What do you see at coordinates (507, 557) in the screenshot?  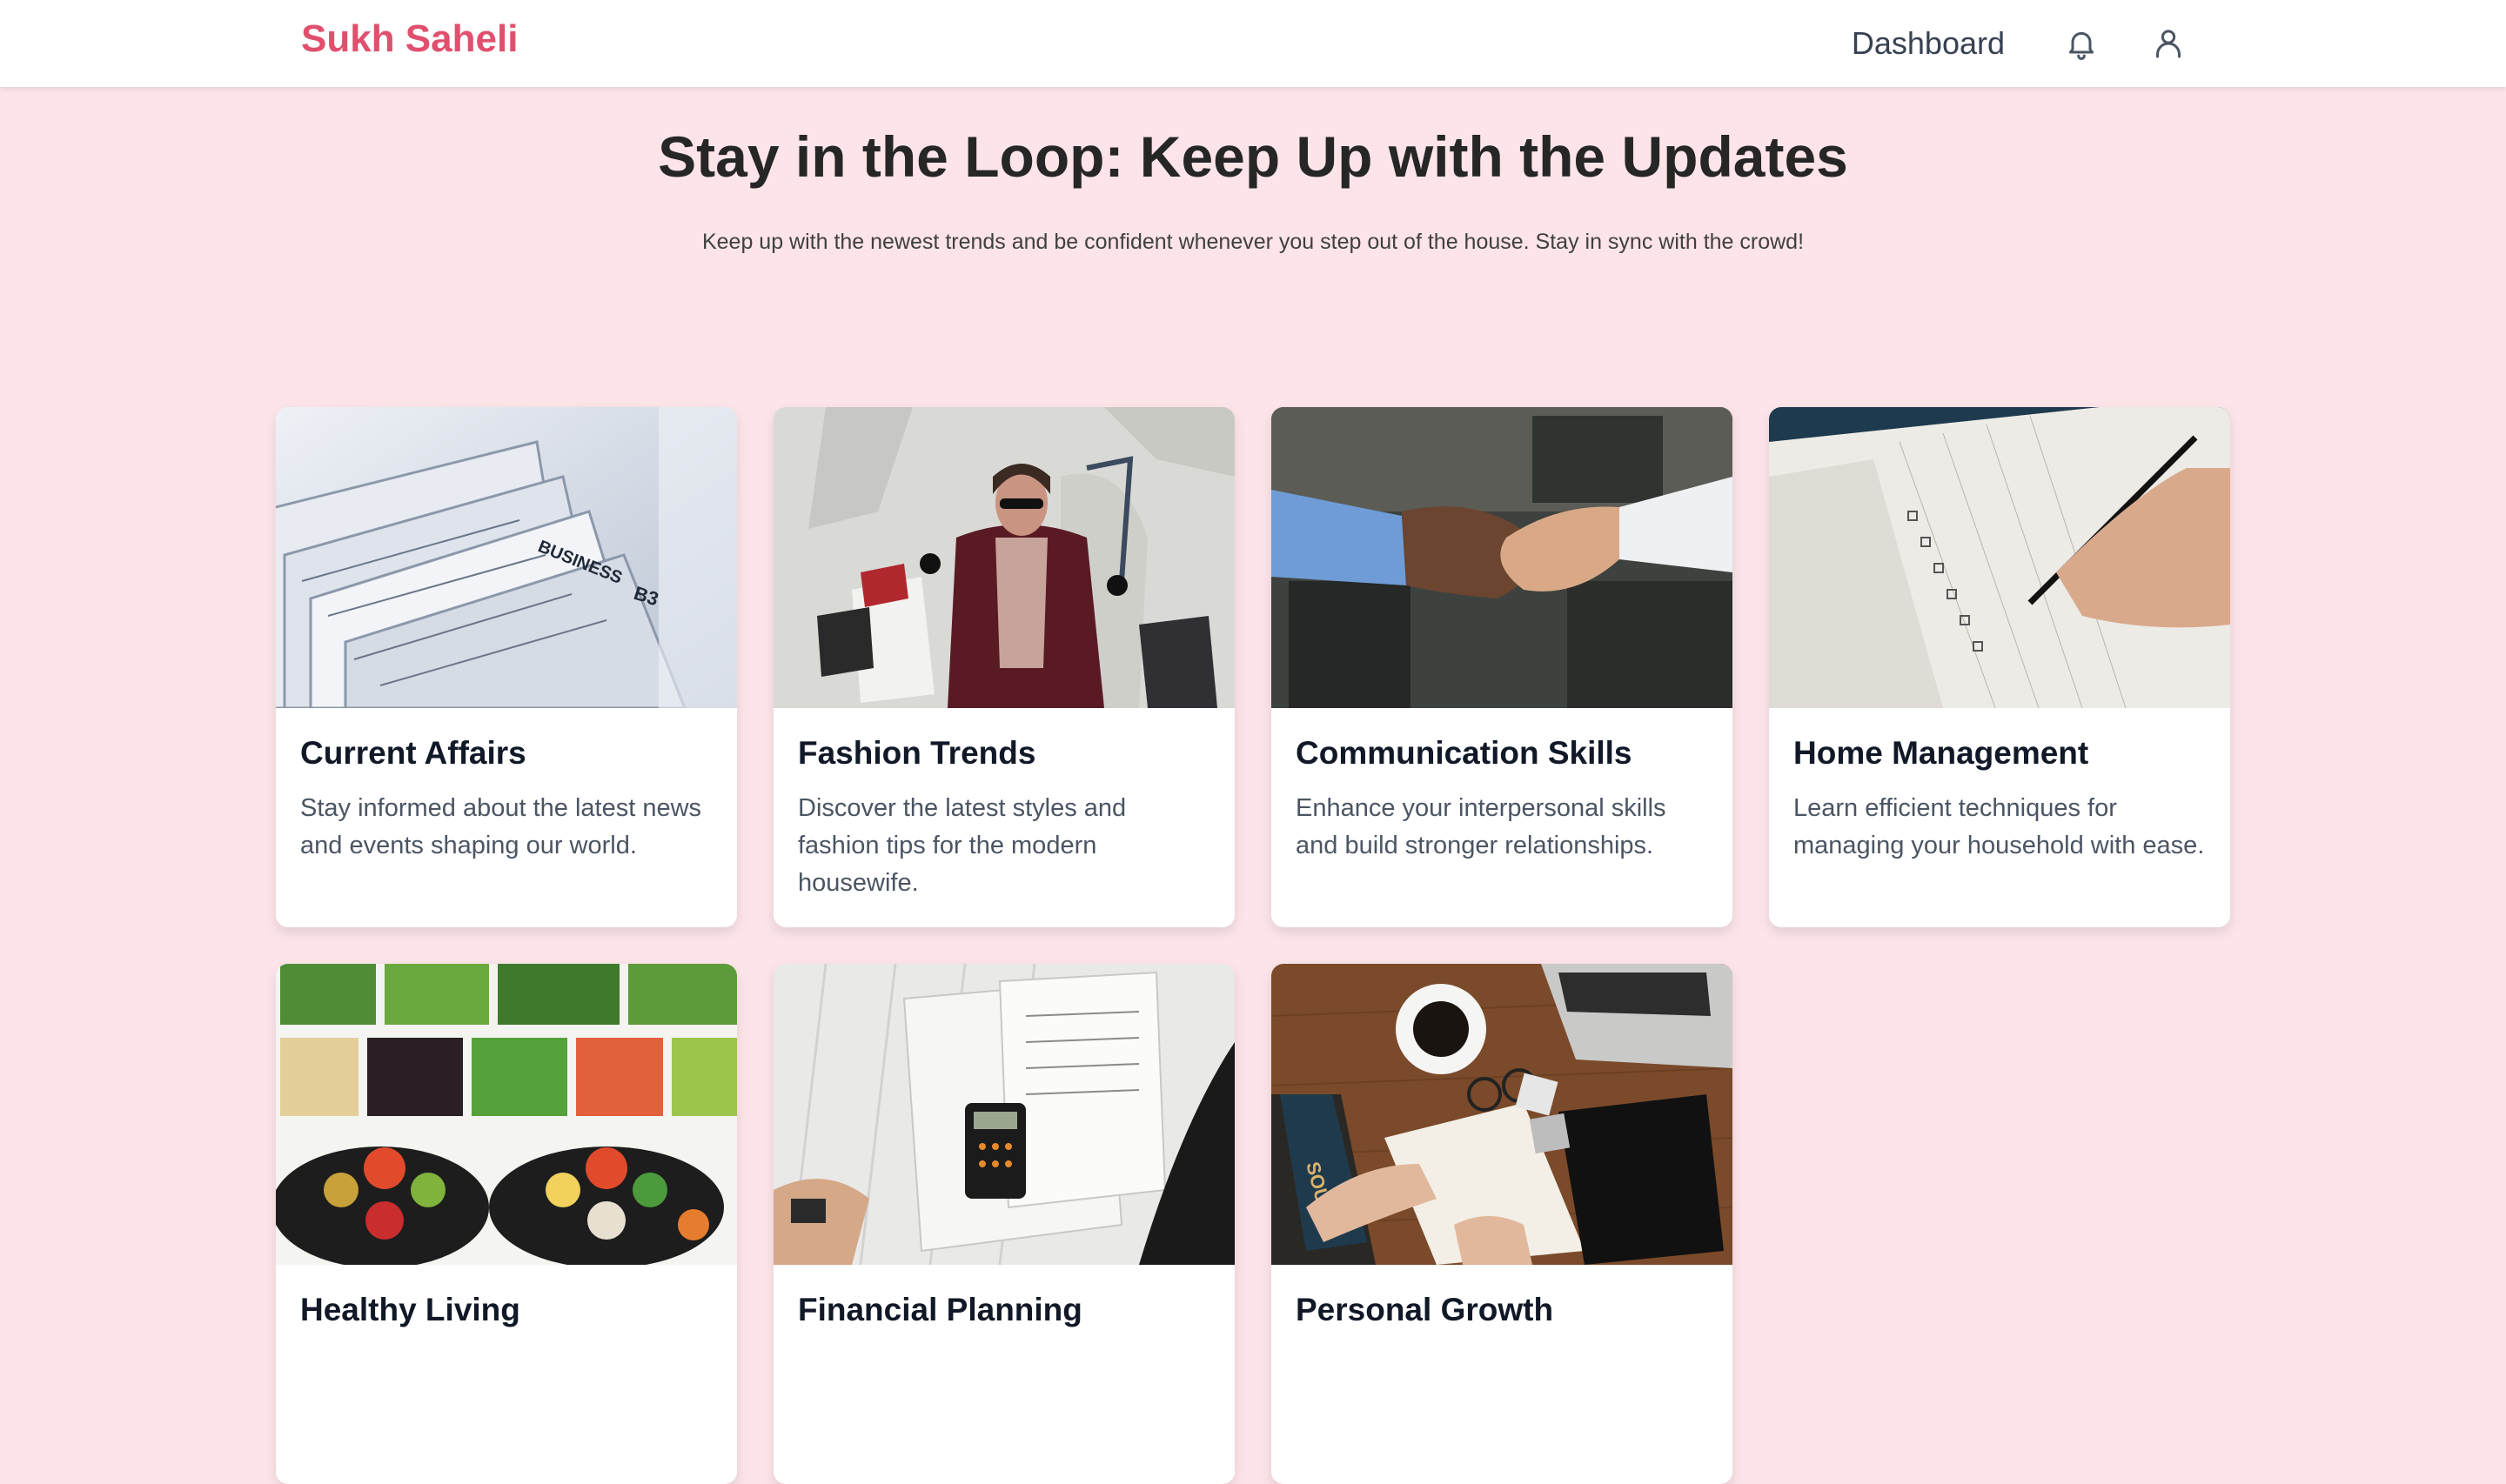 I see `newspapers-photo: BUSINESS B3` at bounding box center [507, 557].